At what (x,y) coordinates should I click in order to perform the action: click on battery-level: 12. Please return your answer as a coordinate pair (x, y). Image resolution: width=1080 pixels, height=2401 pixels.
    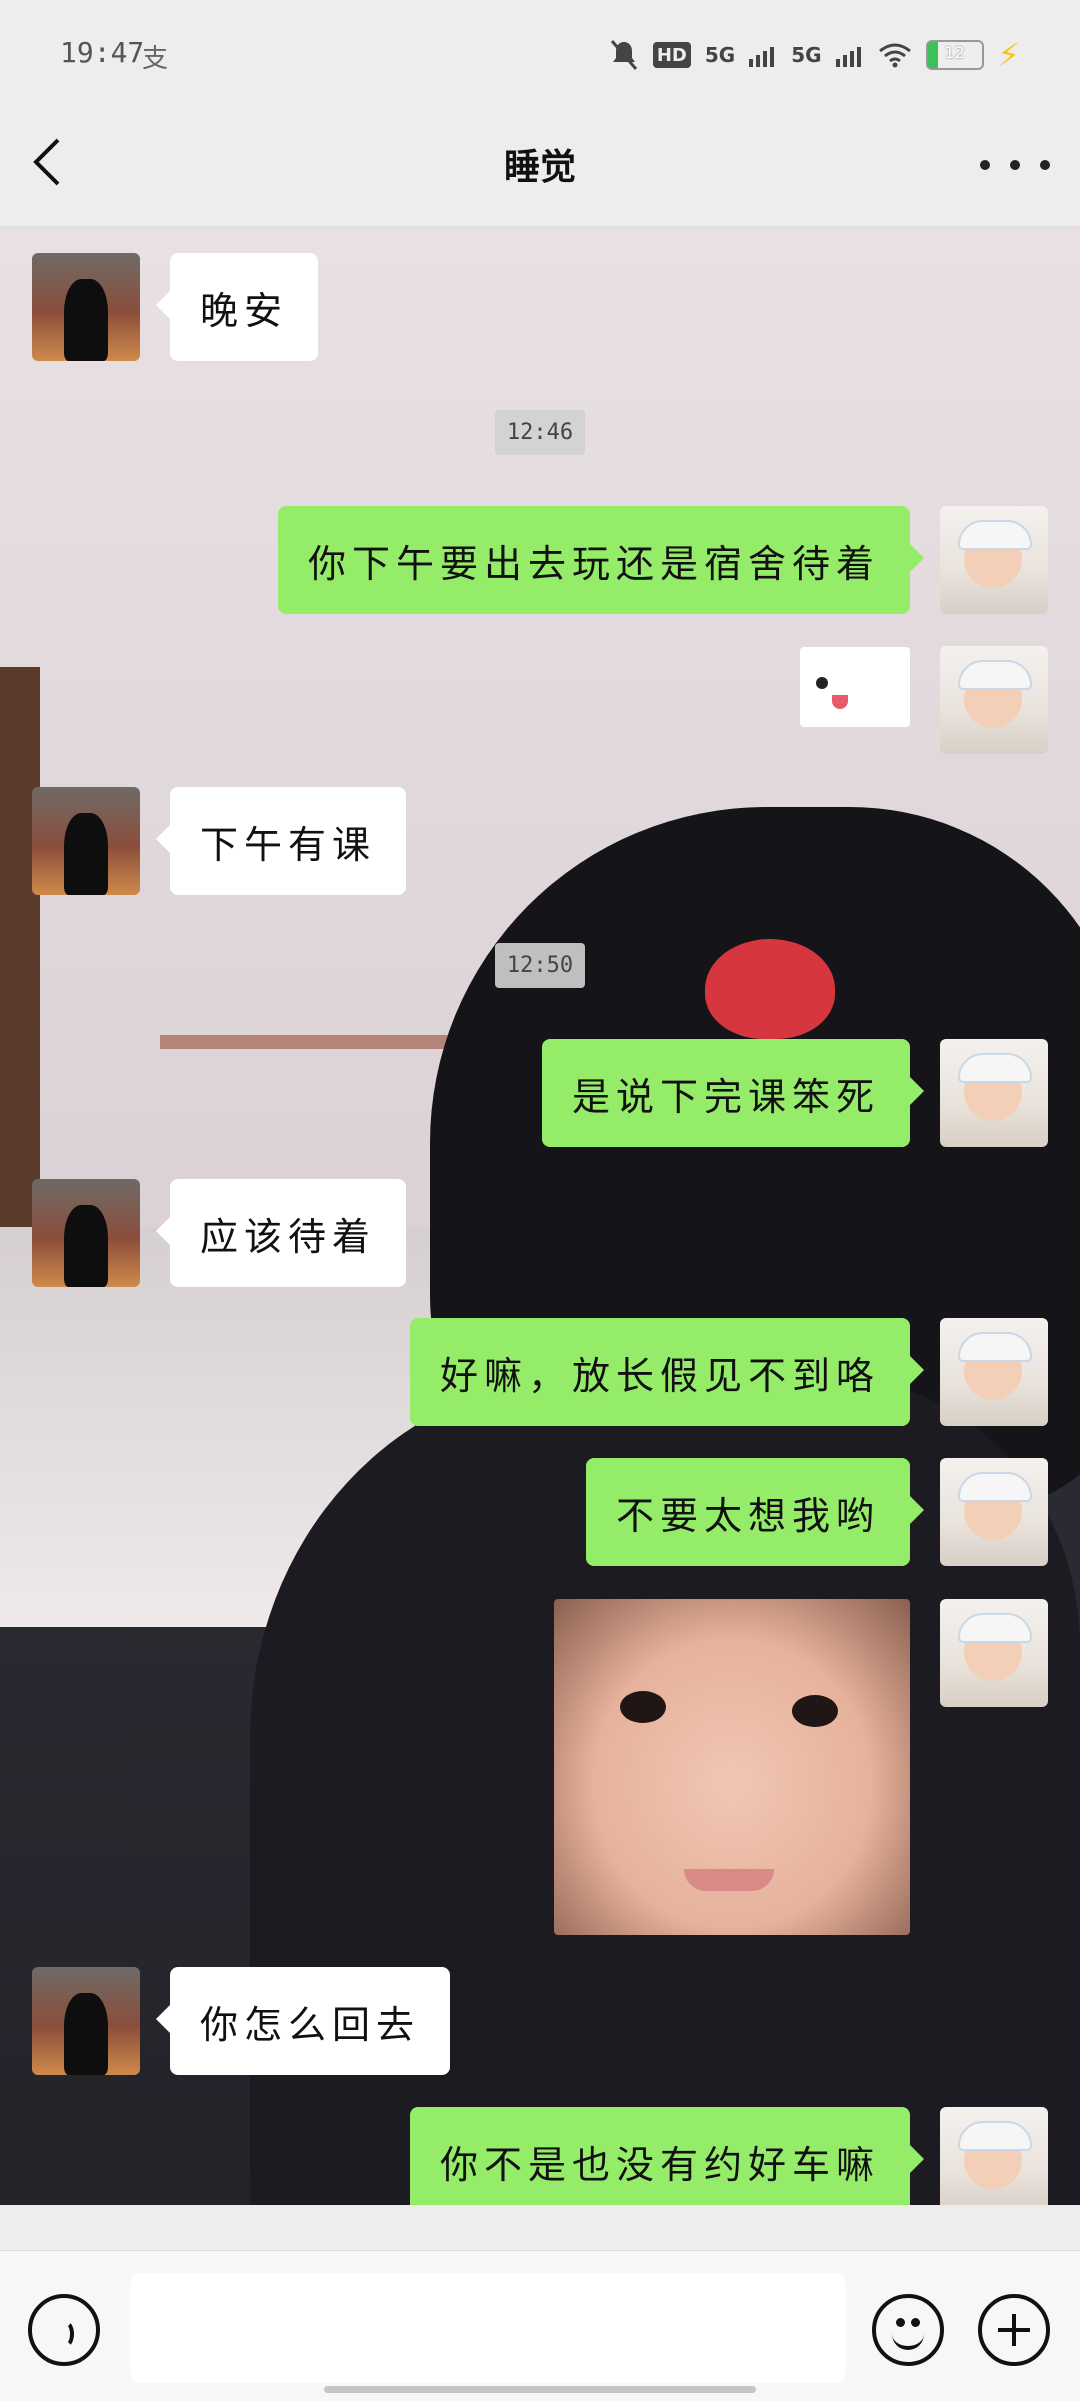
    Looking at the image, I should click on (954, 52).